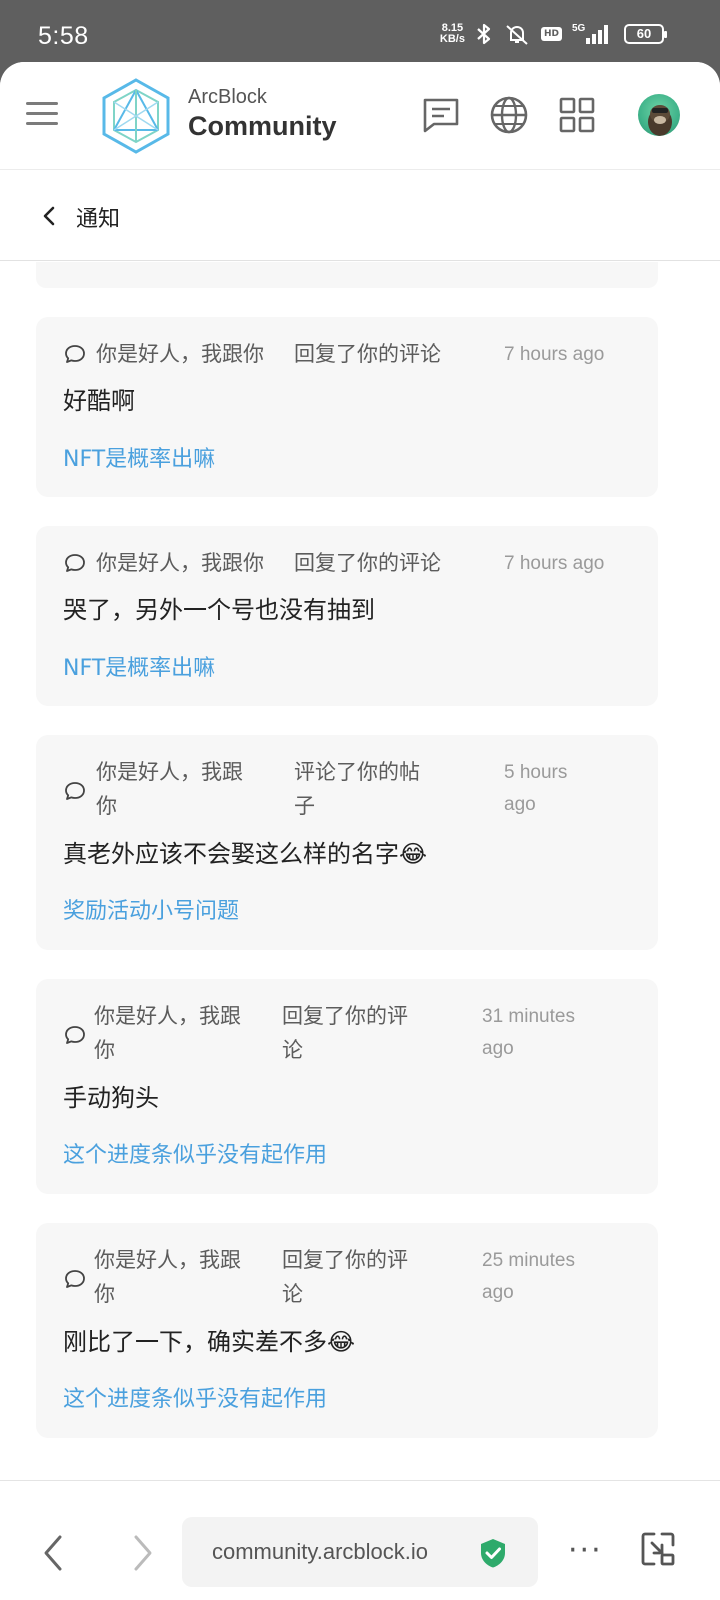 Image resolution: width=720 pixels, height=1600 pixels. I want to click on hamburger-menu-icon, so click(42, 114).